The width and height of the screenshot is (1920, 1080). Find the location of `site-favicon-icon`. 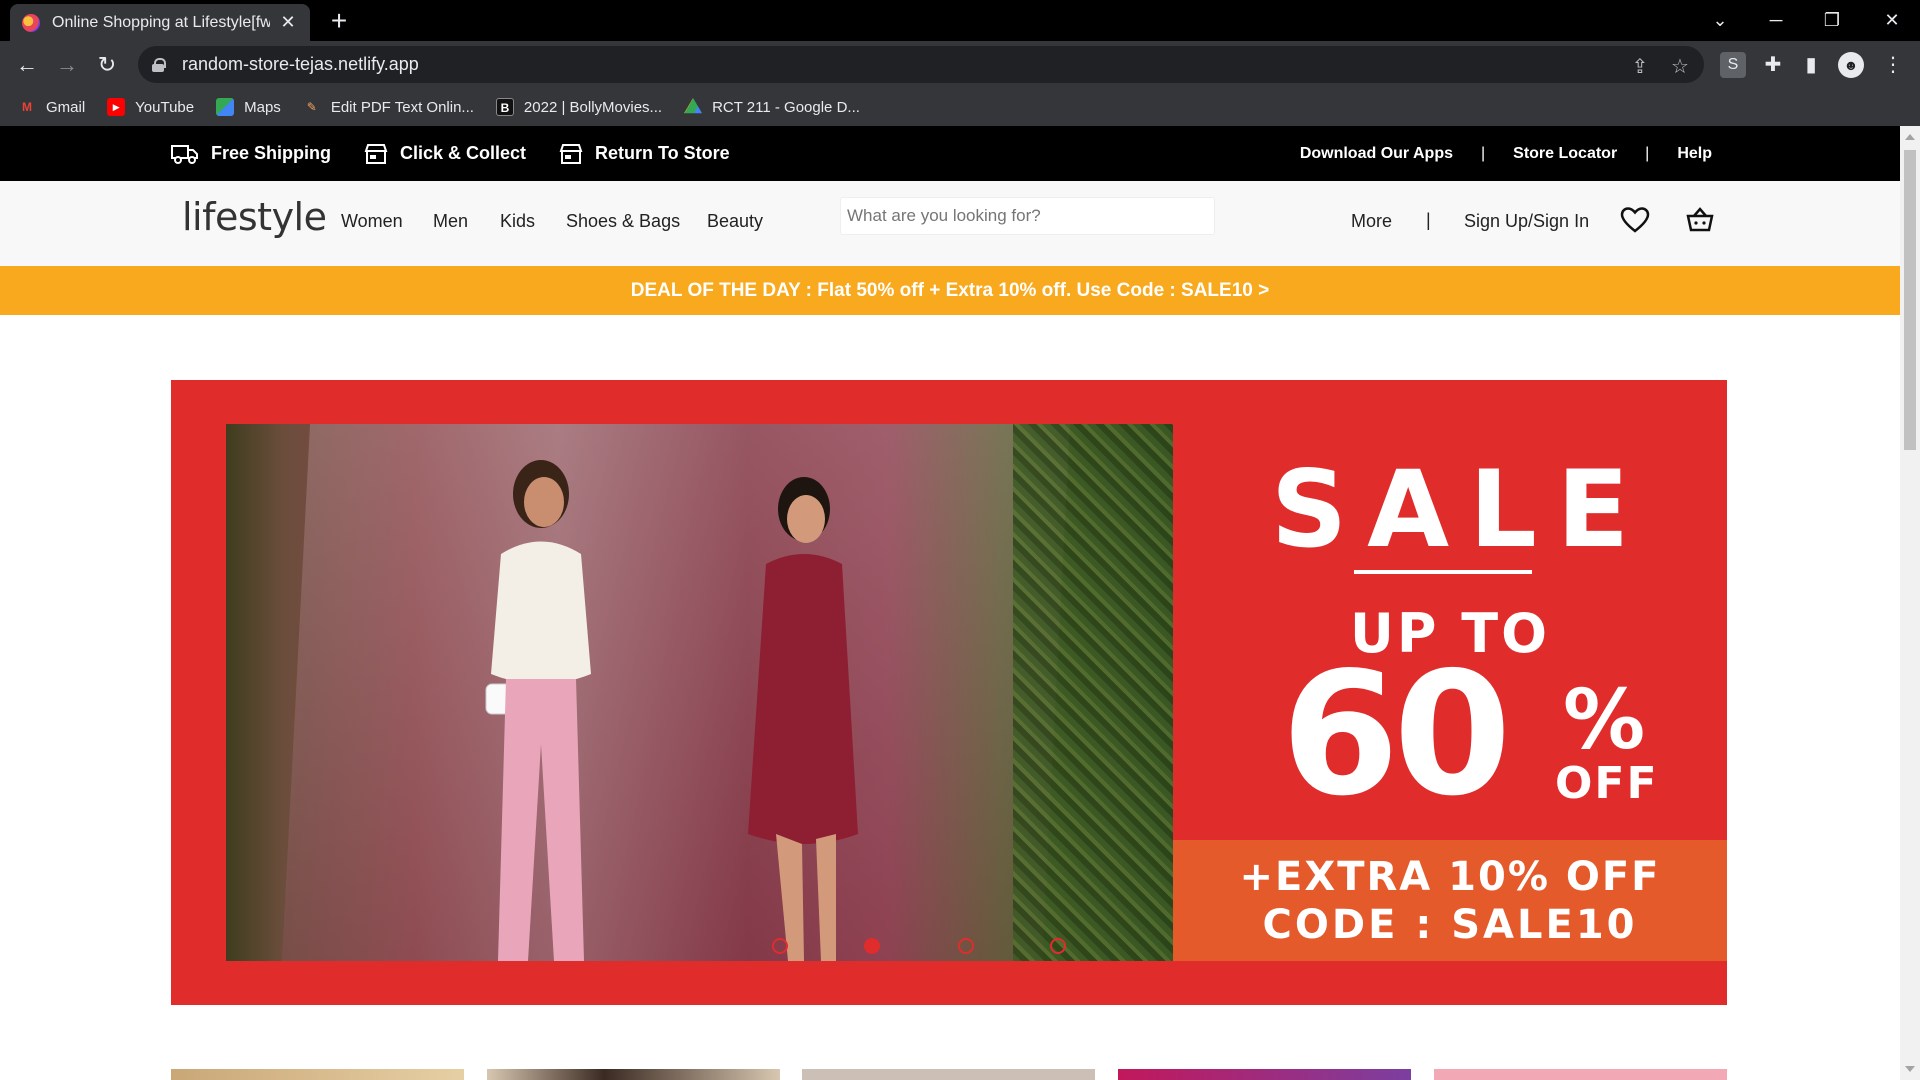

site-favicon-icon is located at coordinates (31, 22).